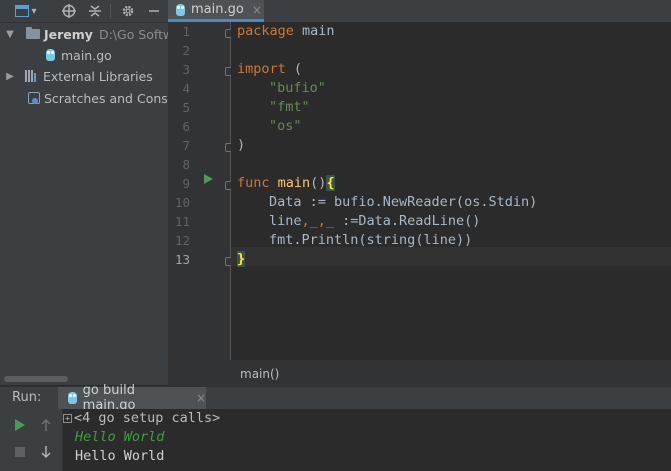 This screenshot has height=471, width=671. What do you see at coordinates (182, 259) in the screenshot?
I see `line-number-current: 13` at bounding box center [182, 259].